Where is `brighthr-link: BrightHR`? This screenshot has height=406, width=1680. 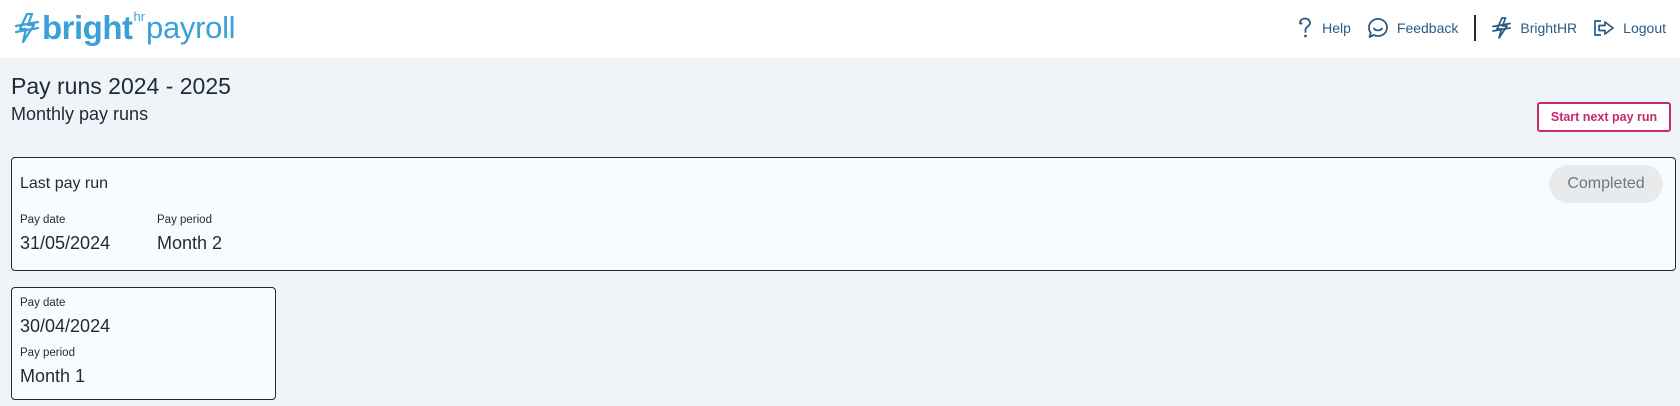 brighthr-link: BrightHR is located at coordinates (1534, 28).